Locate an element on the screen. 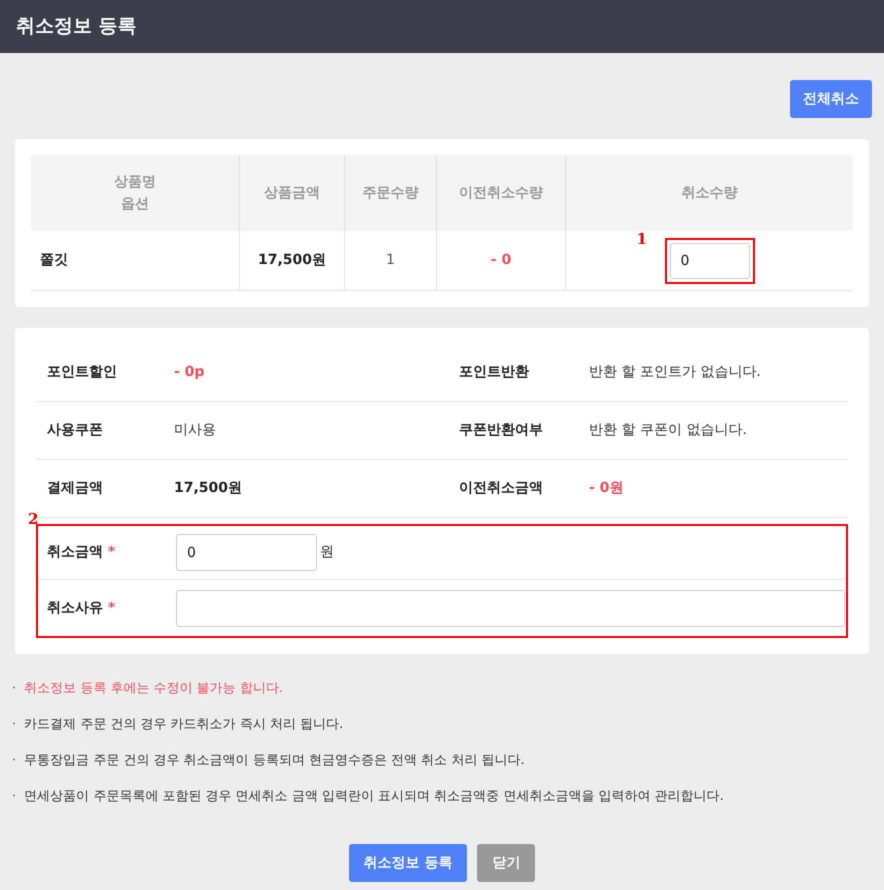  field-label: 취소사유 * is located at coordinates (81, 608).